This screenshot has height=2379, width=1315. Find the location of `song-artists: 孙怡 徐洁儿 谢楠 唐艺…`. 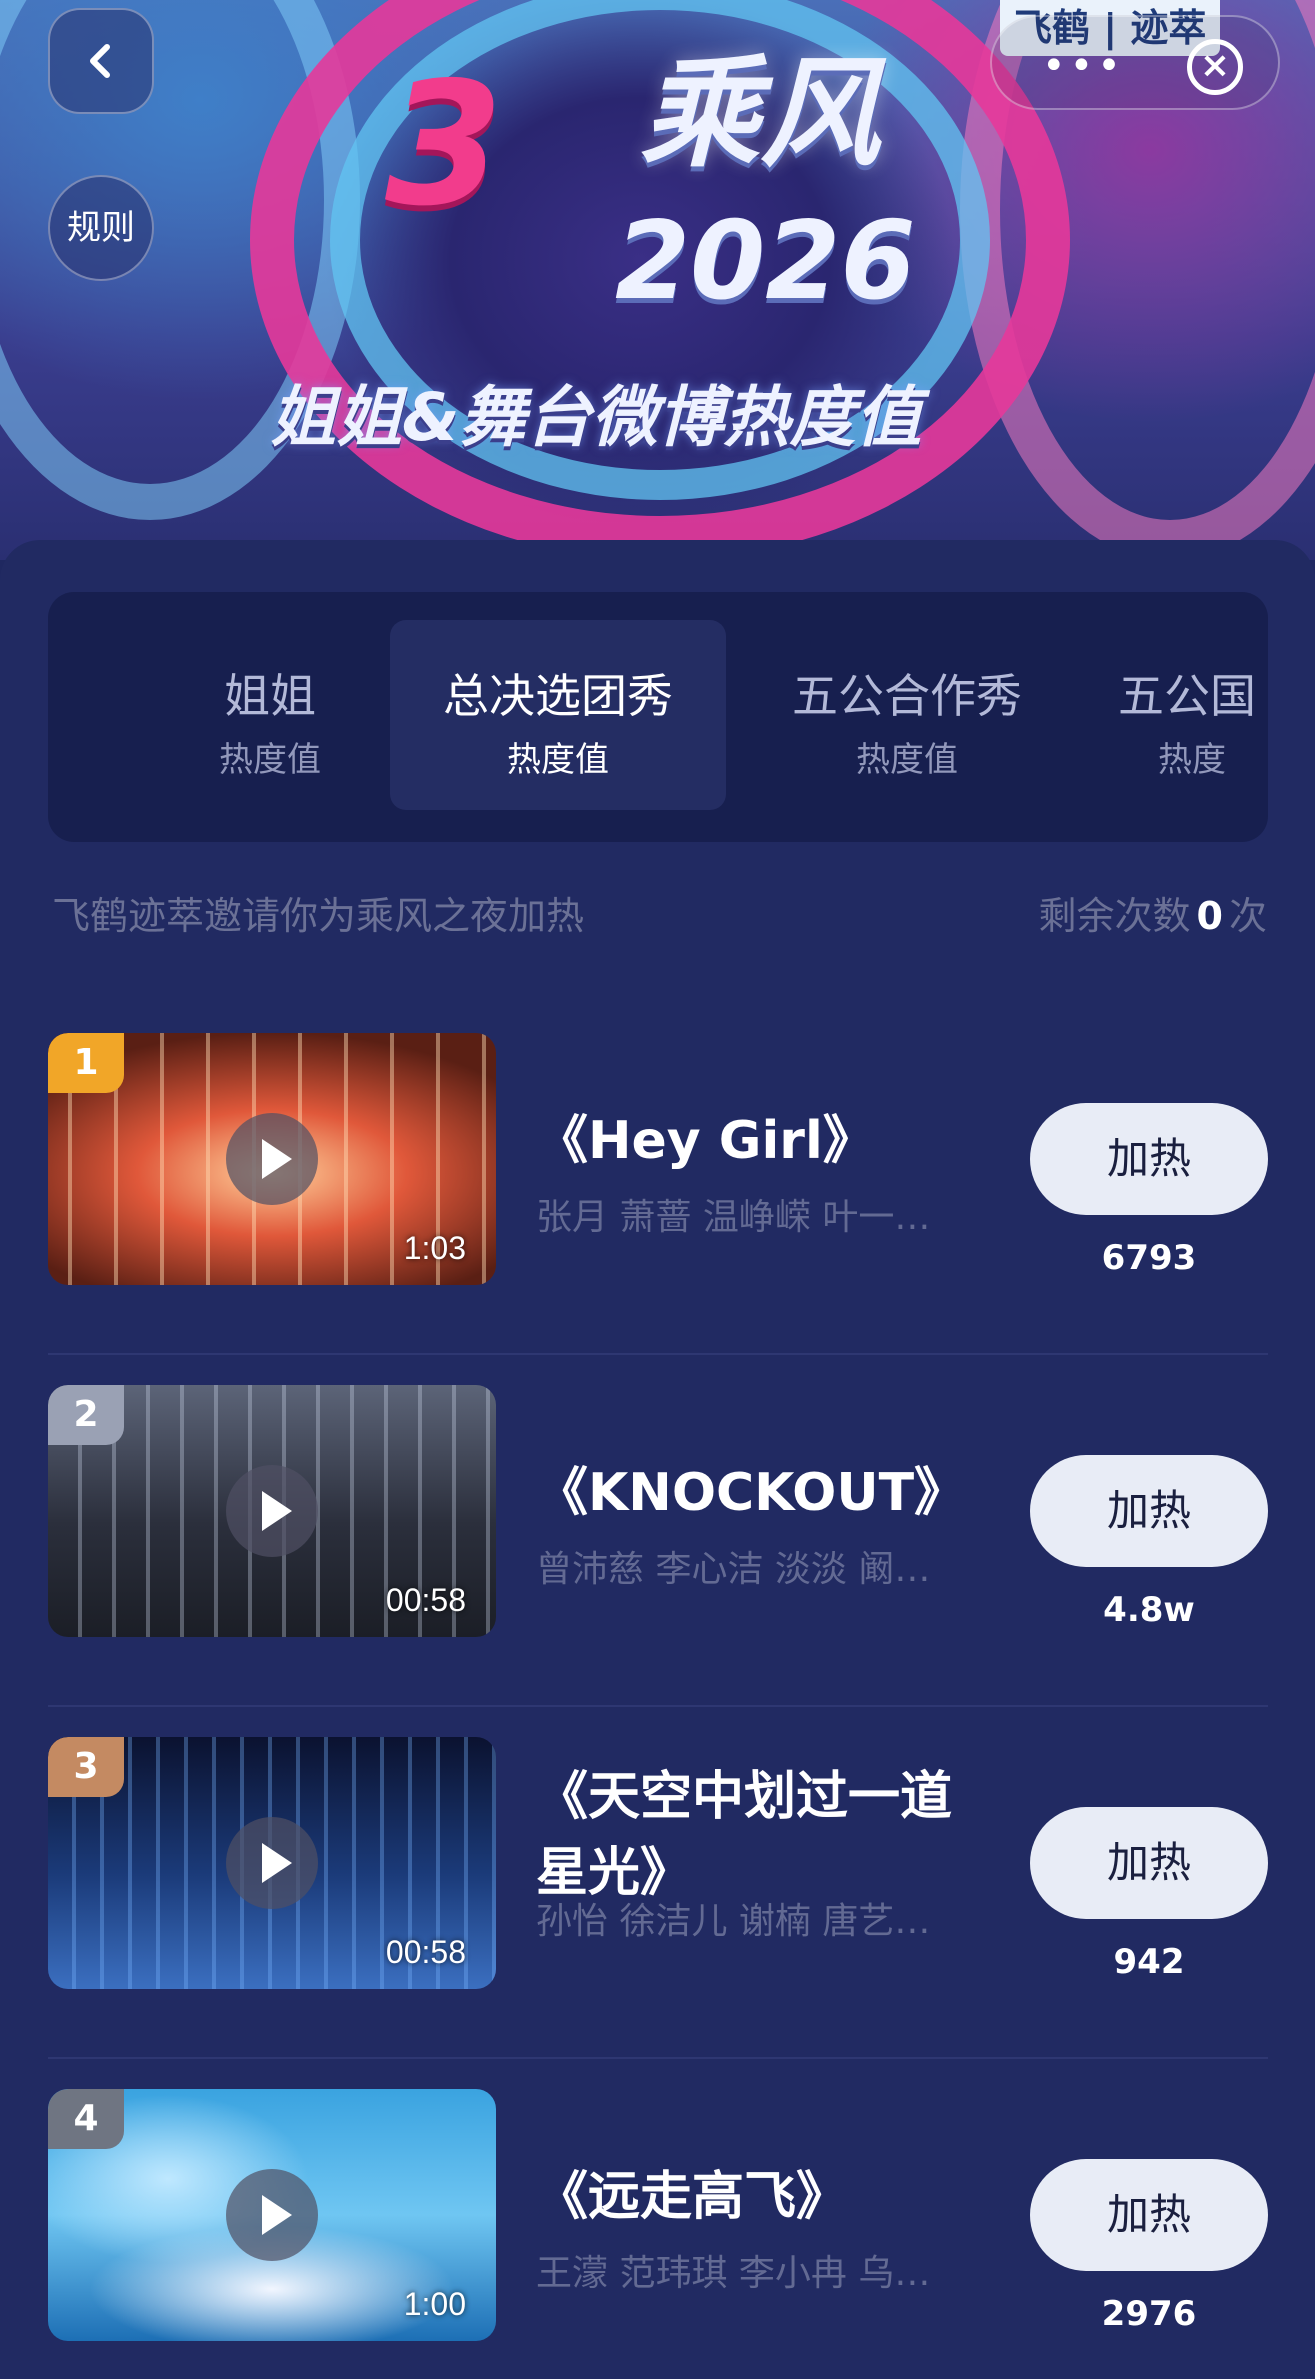

song-artists: 孙怡 徐洁儿 谢楠 唐艺… is located at coordinates (733, 1921).